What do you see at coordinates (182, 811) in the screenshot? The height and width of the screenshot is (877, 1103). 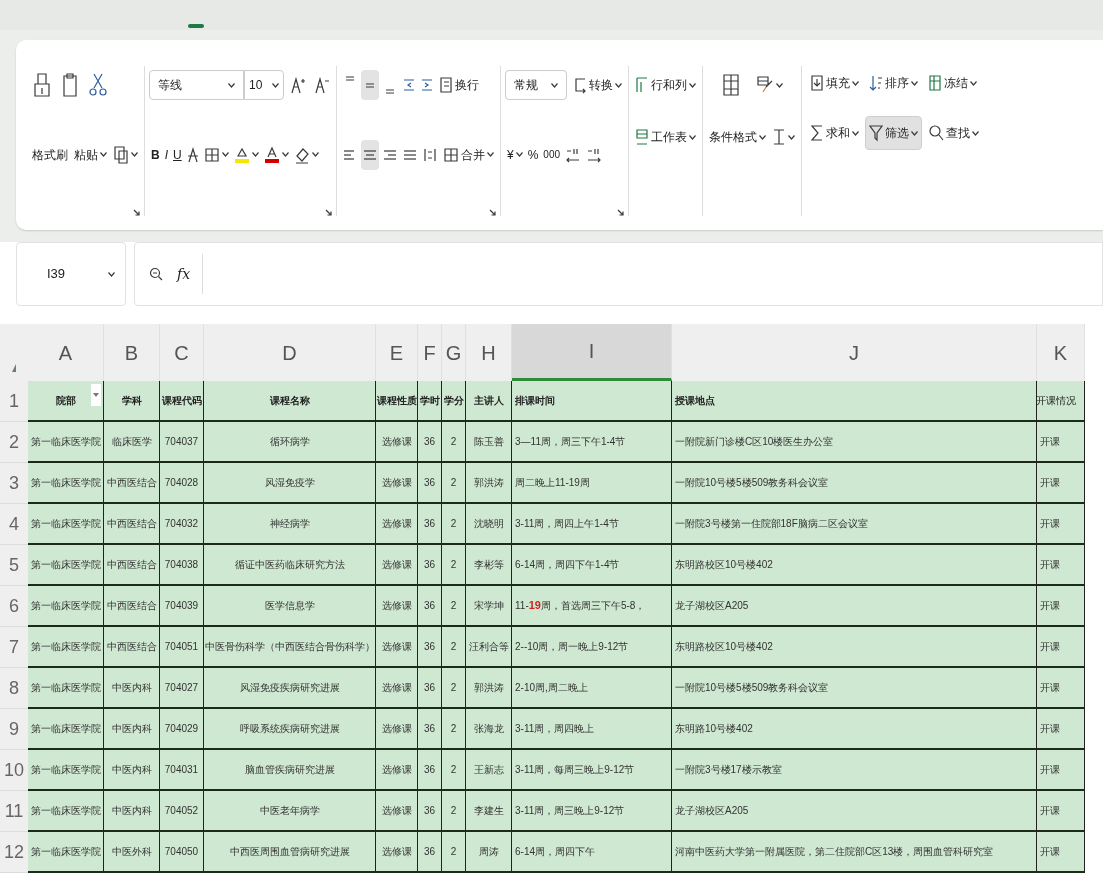 I see `table-cell: 704052` at bounding box center [182, 811].